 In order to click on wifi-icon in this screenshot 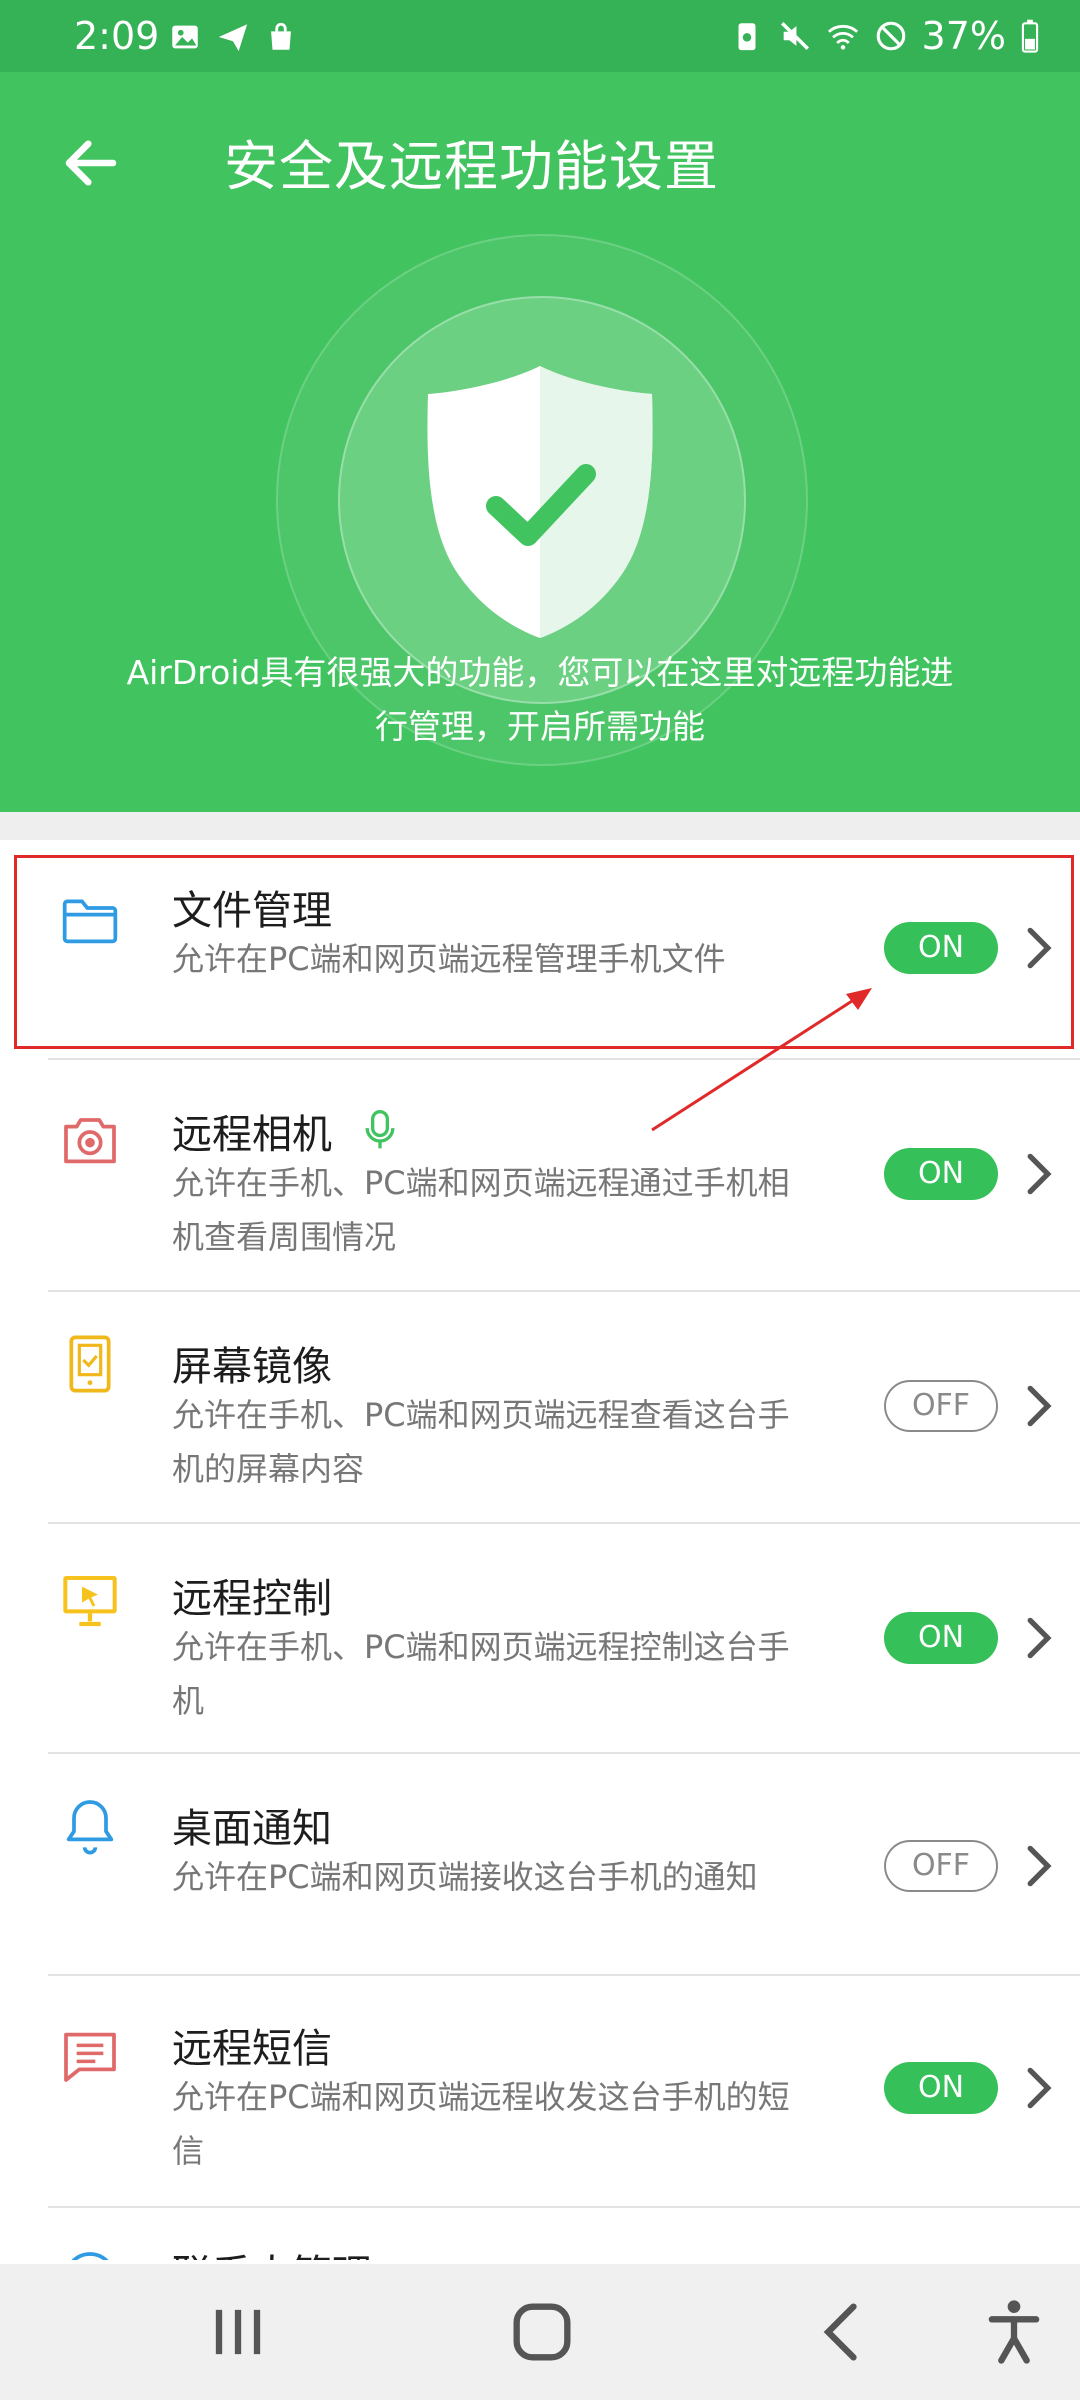, I will do `click(842, 37)`.